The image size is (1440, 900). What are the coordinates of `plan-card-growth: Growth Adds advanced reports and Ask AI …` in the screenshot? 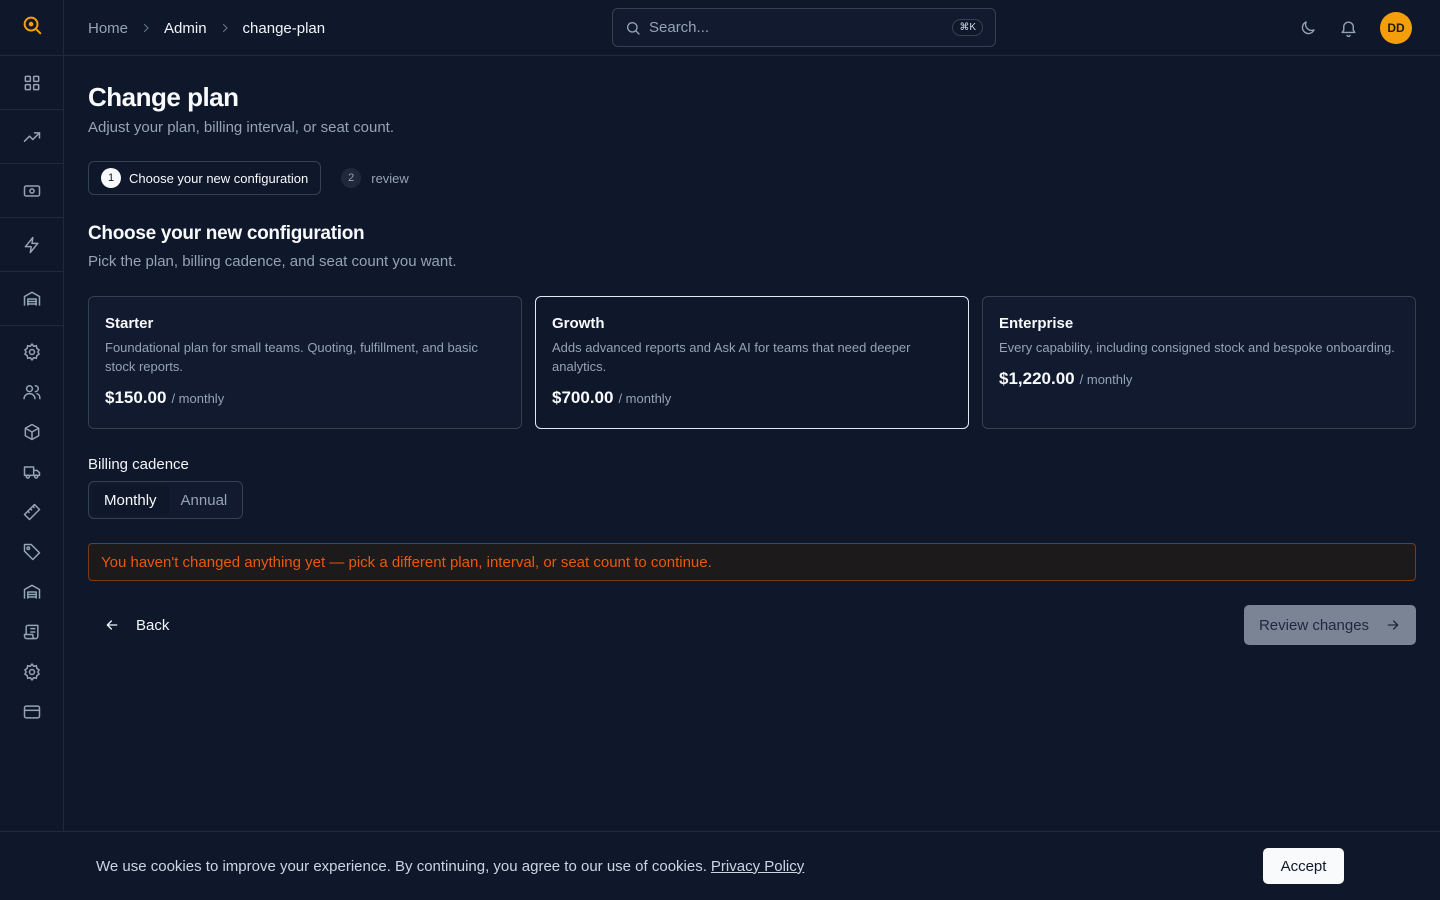 It's located at (752, 362).